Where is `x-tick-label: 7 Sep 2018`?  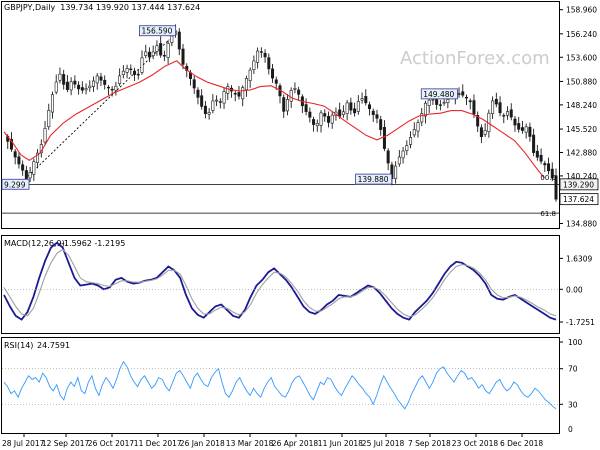
x-tick-label: 7 Sep 2018 is located at coordinates (429, 443).